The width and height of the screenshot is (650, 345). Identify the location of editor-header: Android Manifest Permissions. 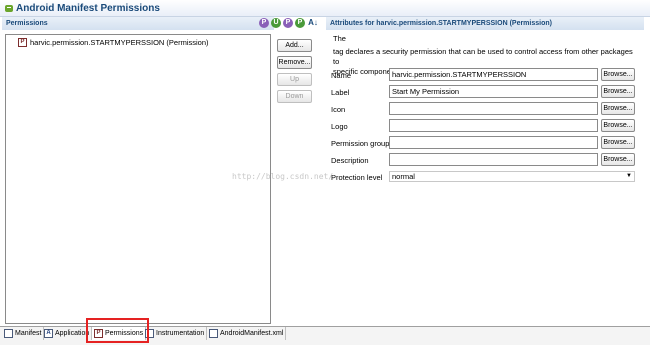
(325, 8).